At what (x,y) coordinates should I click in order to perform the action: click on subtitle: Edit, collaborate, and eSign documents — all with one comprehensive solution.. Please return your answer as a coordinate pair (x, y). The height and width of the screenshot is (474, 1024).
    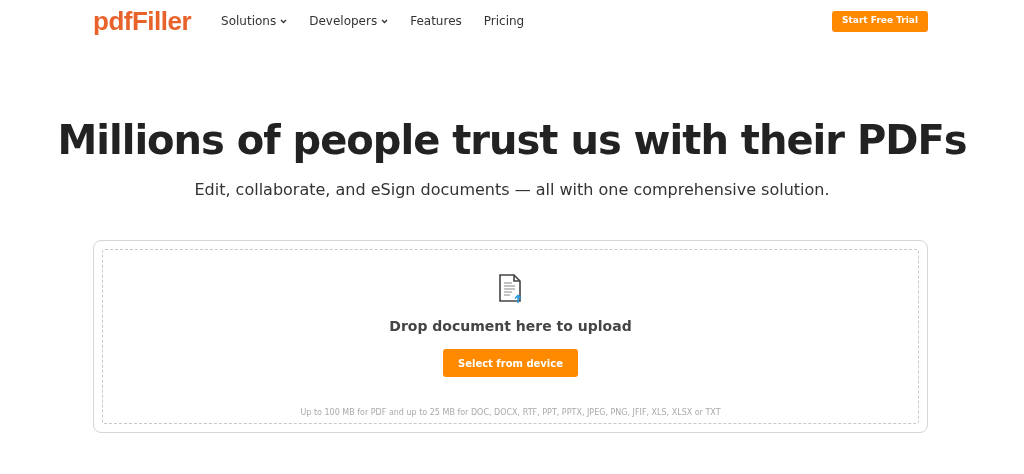
    Looking at the image, I should click on (512, 190).